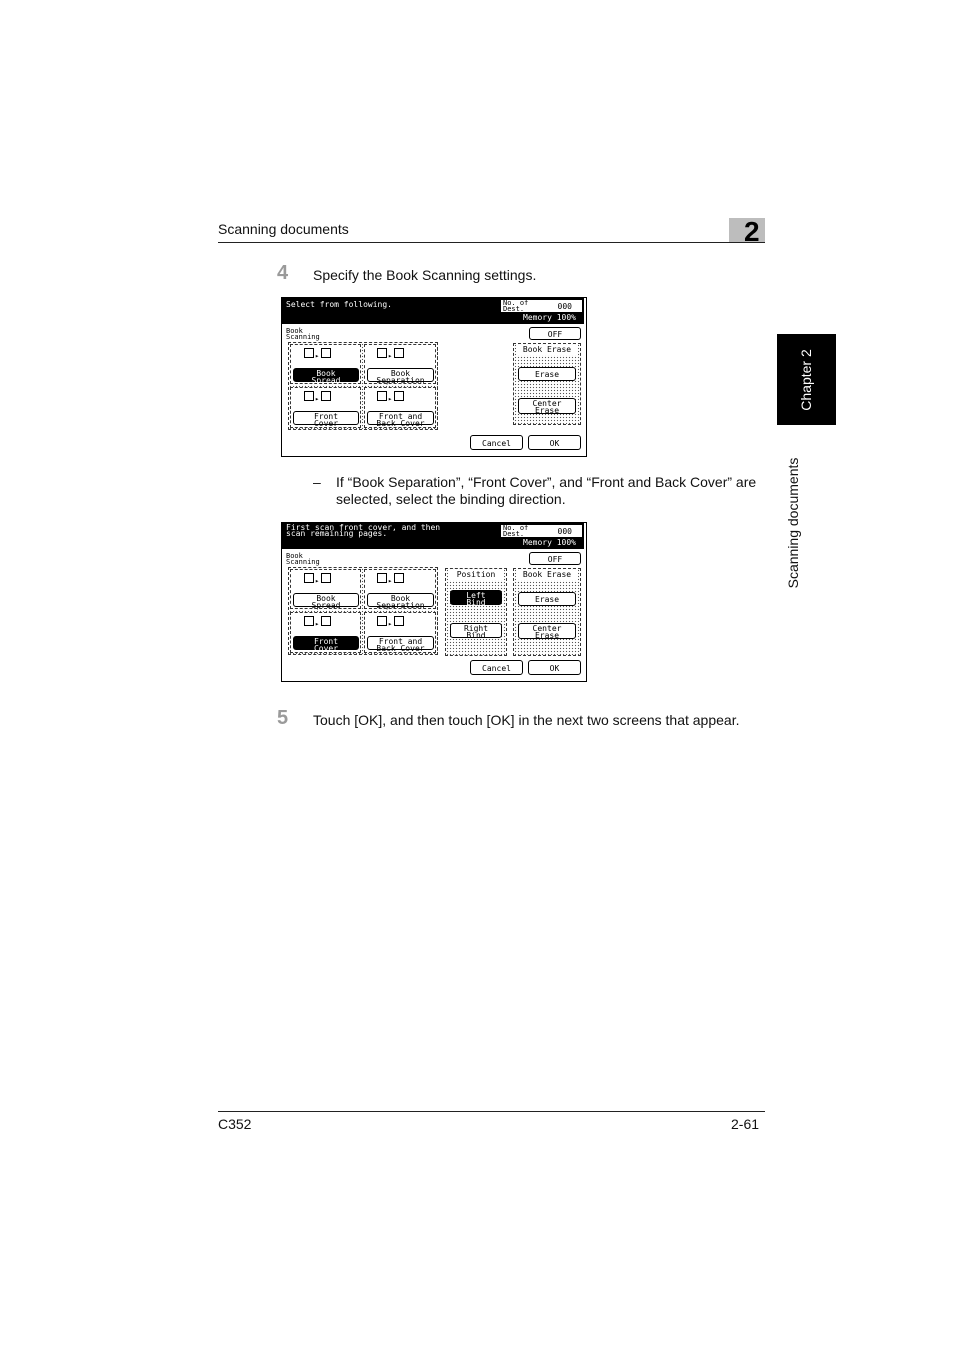 The height and width of the screenshot is (1350, 954). I want to click on step-number: 4, so click(283, 273).